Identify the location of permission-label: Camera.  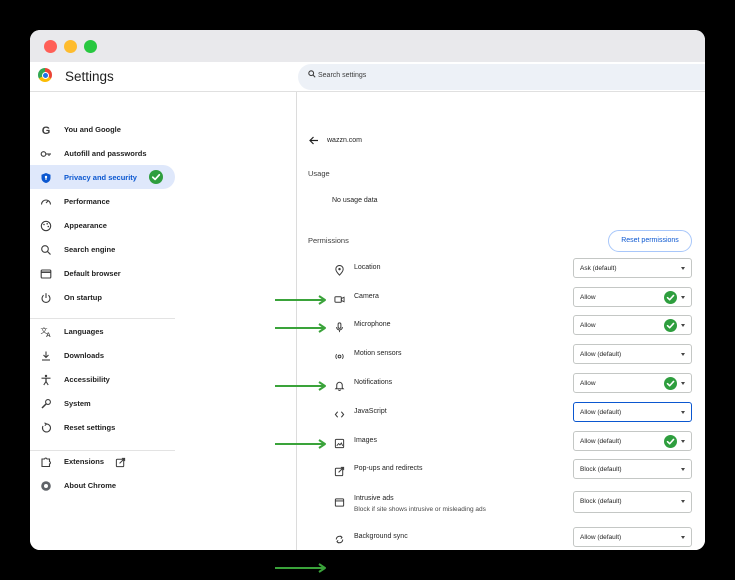
(366, 296).